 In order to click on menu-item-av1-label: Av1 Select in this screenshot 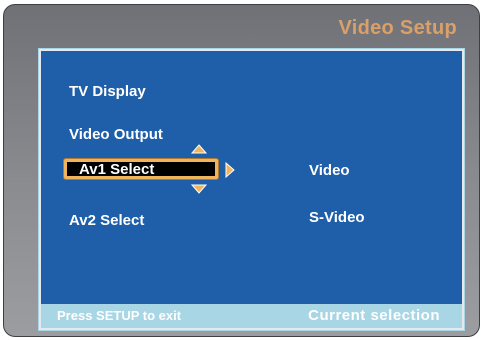, I will do `click(117, 169)`.